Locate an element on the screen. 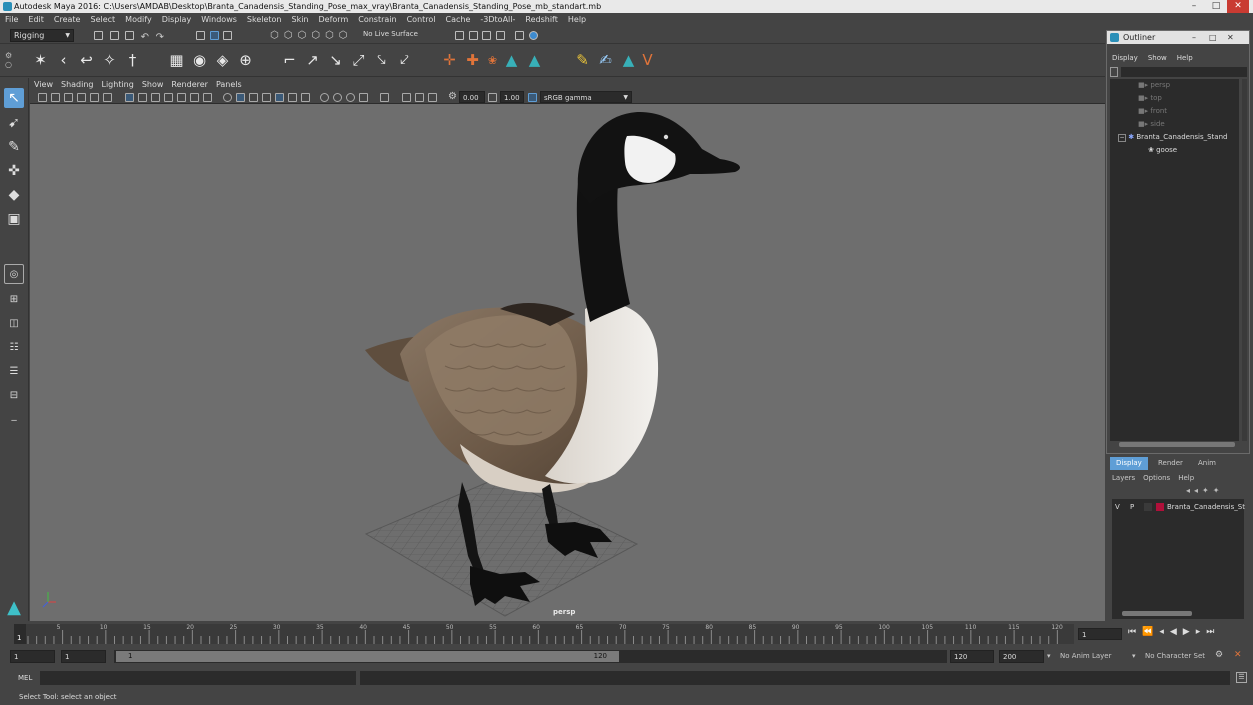  ik-handle-icon: ‹ is located at coordinates (63, 60).